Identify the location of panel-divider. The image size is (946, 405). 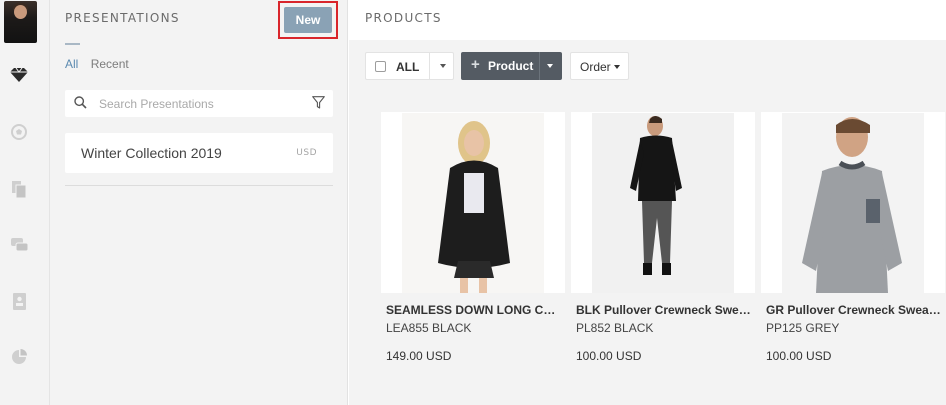
(199, 185).